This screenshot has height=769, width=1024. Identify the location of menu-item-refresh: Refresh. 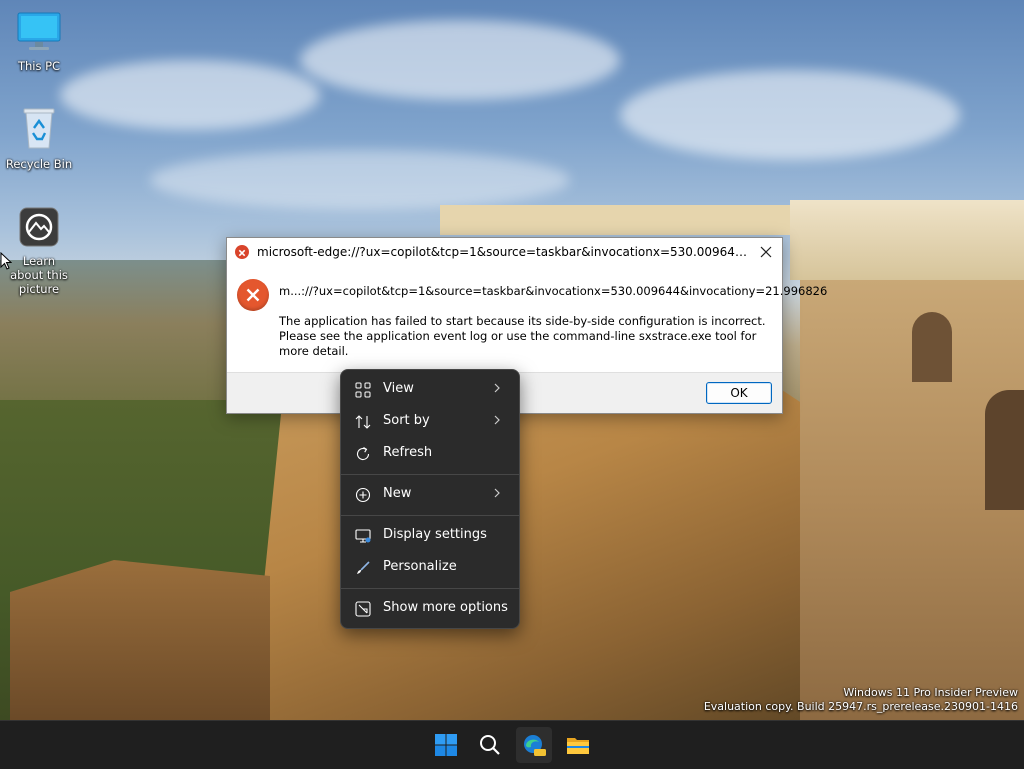
(430, 454).